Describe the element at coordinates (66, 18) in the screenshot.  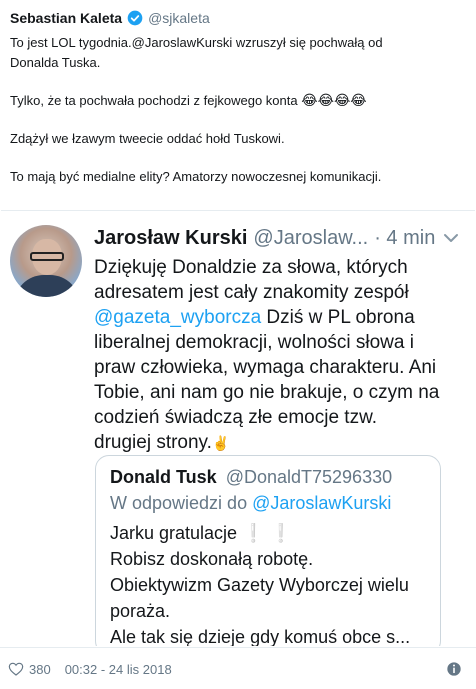
I see `author-name: Sebastian Kaleta` at that location.